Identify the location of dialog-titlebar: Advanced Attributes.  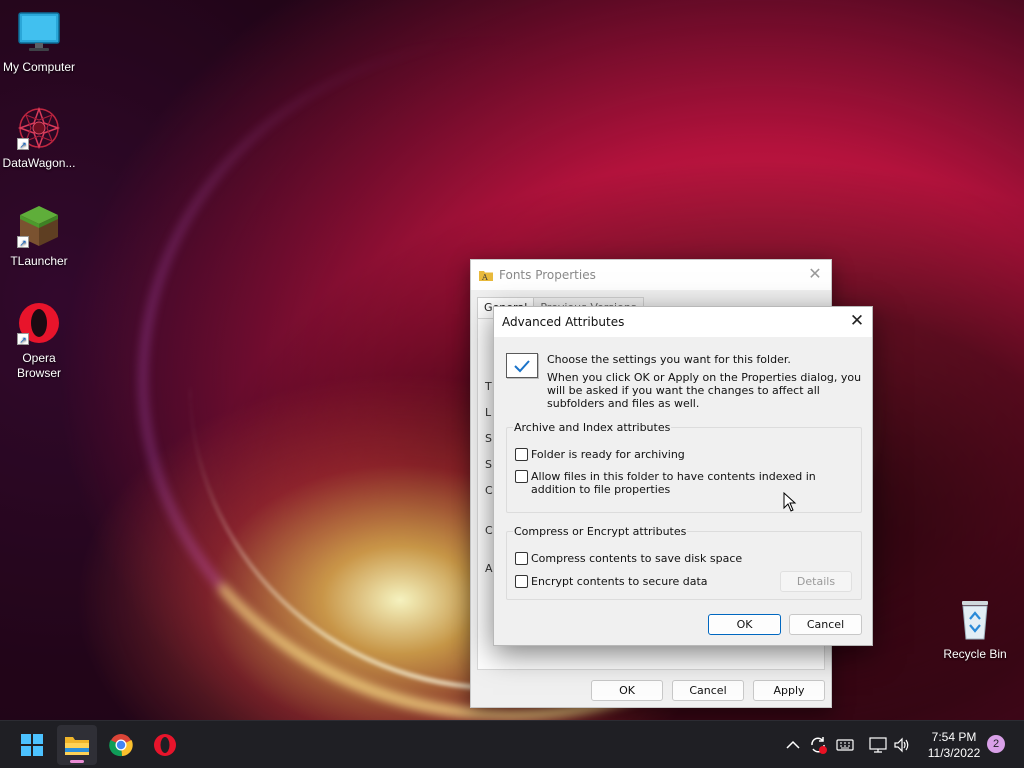
(683, 322).